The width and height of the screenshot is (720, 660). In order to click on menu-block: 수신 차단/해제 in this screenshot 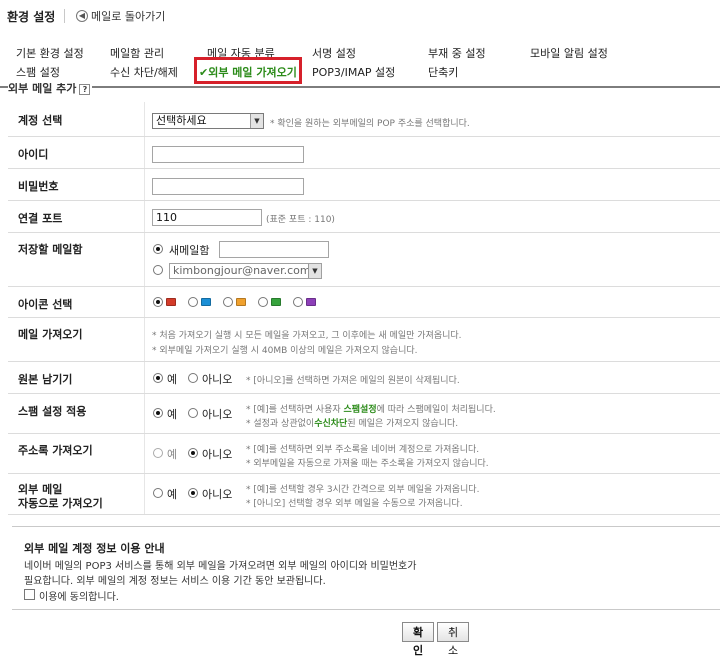, I will do `click(144, 72)`.